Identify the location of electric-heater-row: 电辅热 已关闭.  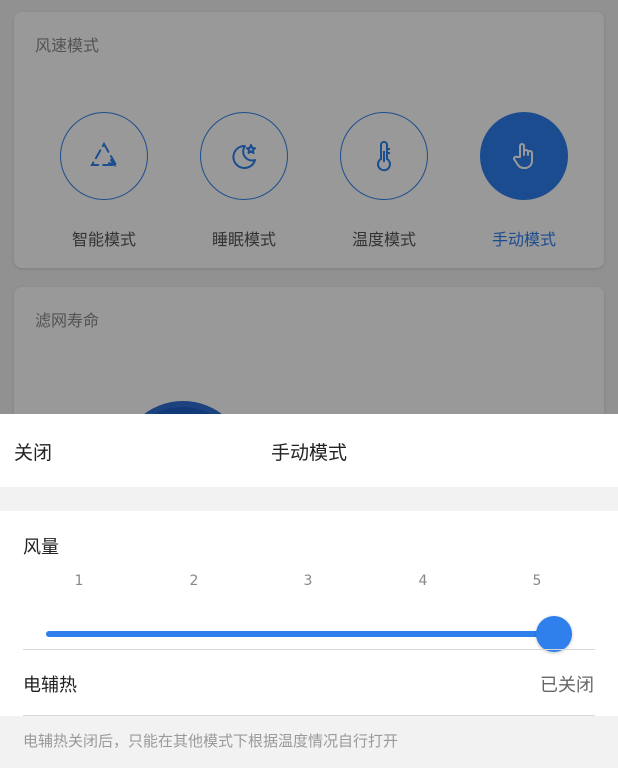
(309, 683).